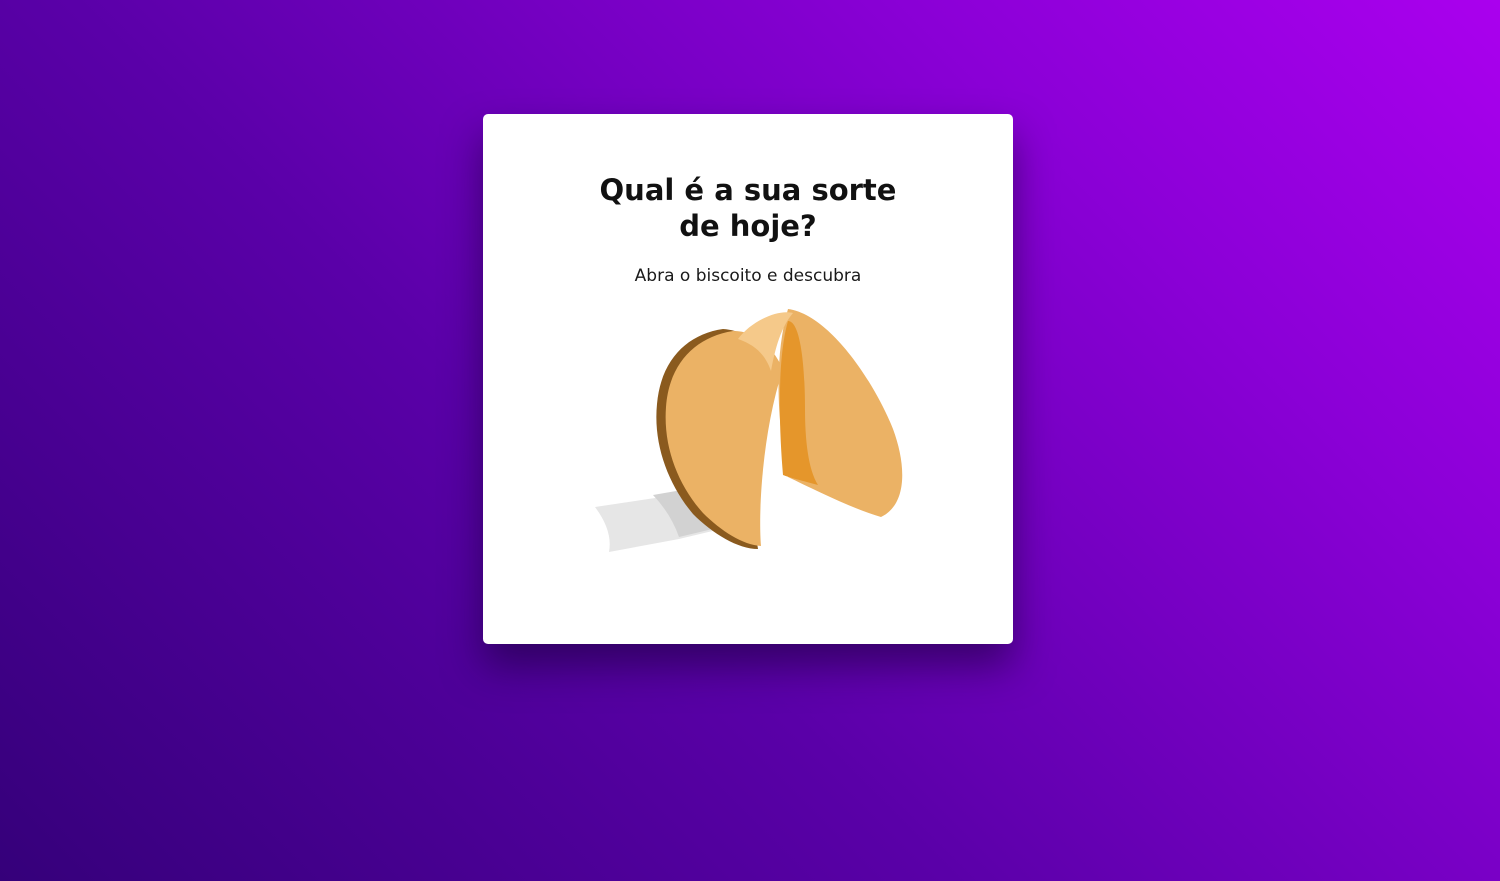 This screenshot has width=1500, height=881. I want to click on page-subtitle: Abra o biscoito e descubra, so click(748, 276).